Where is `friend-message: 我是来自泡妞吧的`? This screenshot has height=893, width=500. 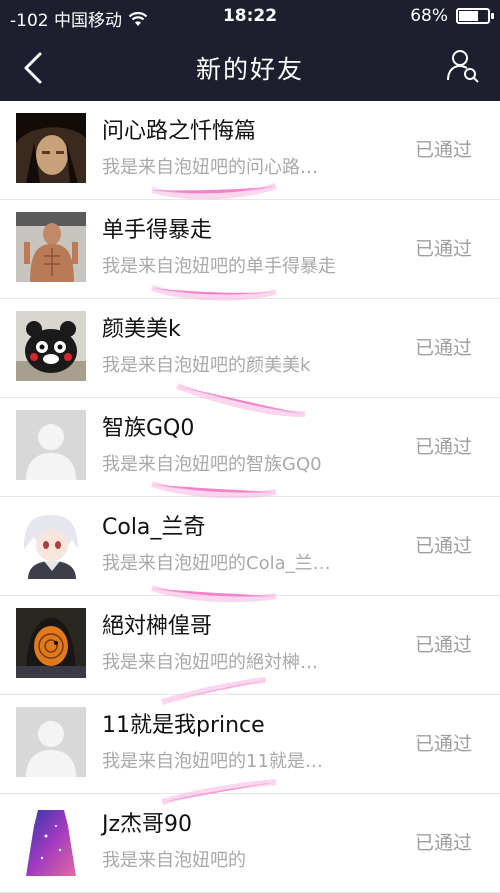 friend-message: 我是来自泡妞吧的 is located at coordinates (174, 860).